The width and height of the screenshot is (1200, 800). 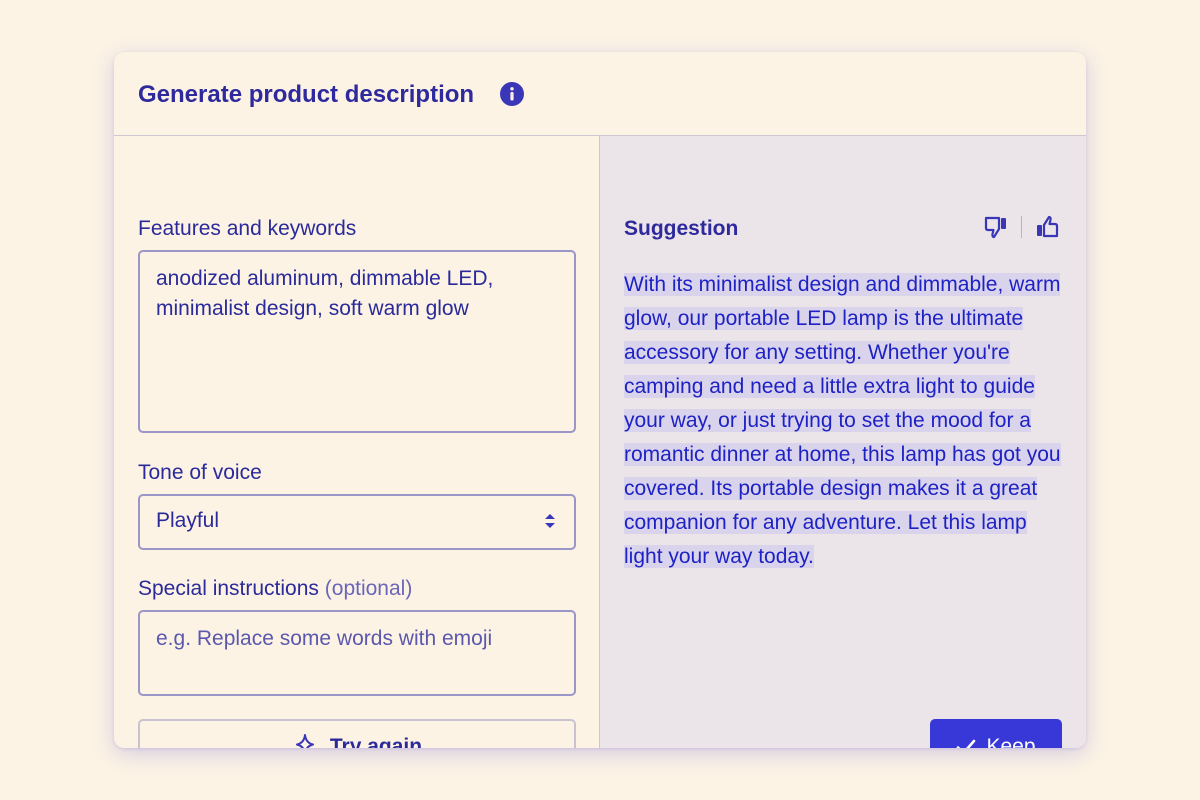 I want to click on try-again-label: Try again, so click(x=376, y=741).